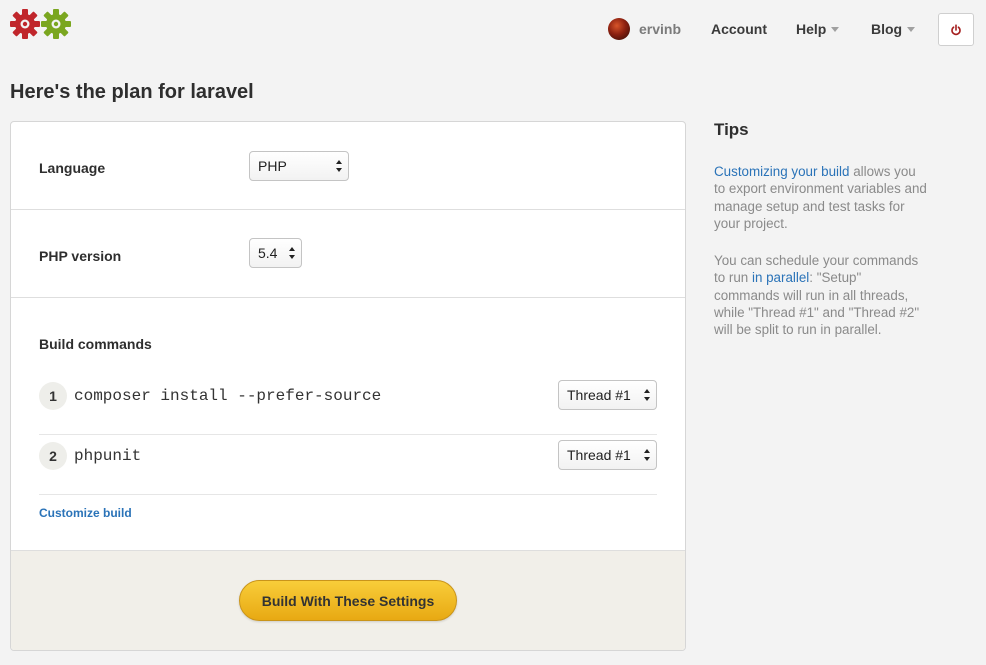  Describe the element at coordinates (299, 166) in the screenshot. I see `language-select: PHP` at that location.